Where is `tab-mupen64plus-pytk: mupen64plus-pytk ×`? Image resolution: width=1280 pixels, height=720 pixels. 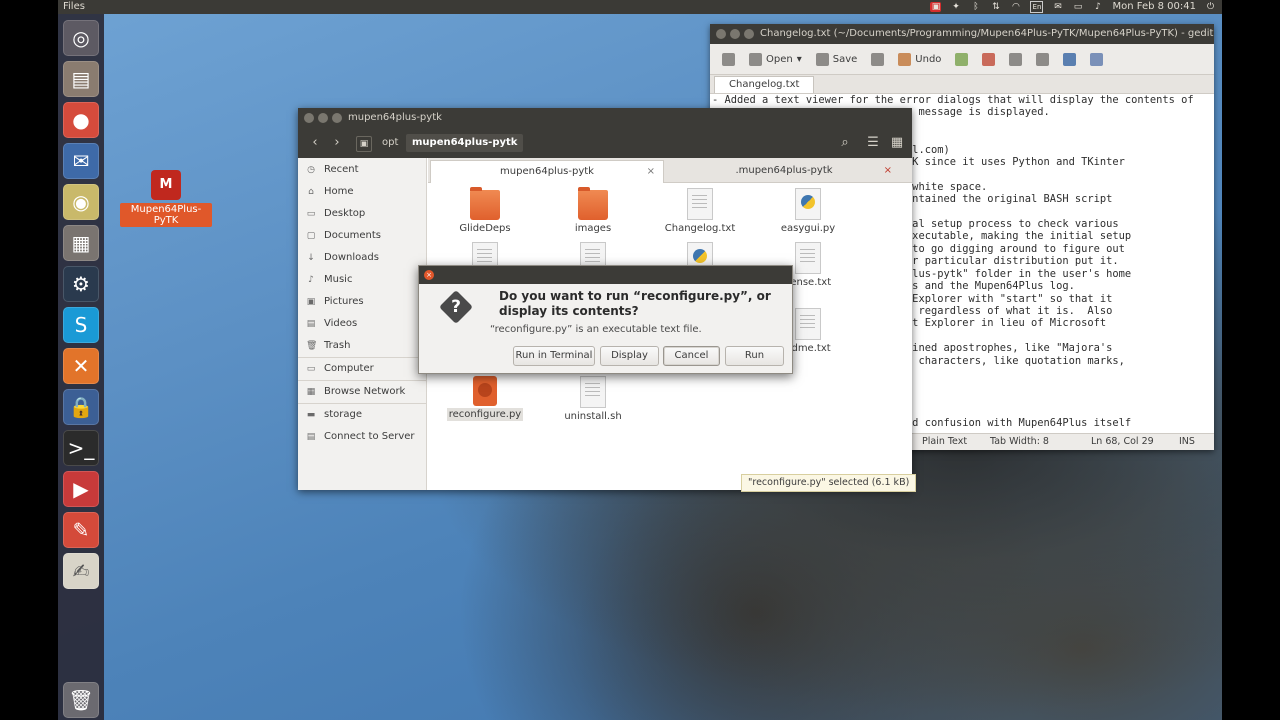 tab-mupen64plus-pytk: mupen64plus-pytk × is located at coordinates (547, 171).